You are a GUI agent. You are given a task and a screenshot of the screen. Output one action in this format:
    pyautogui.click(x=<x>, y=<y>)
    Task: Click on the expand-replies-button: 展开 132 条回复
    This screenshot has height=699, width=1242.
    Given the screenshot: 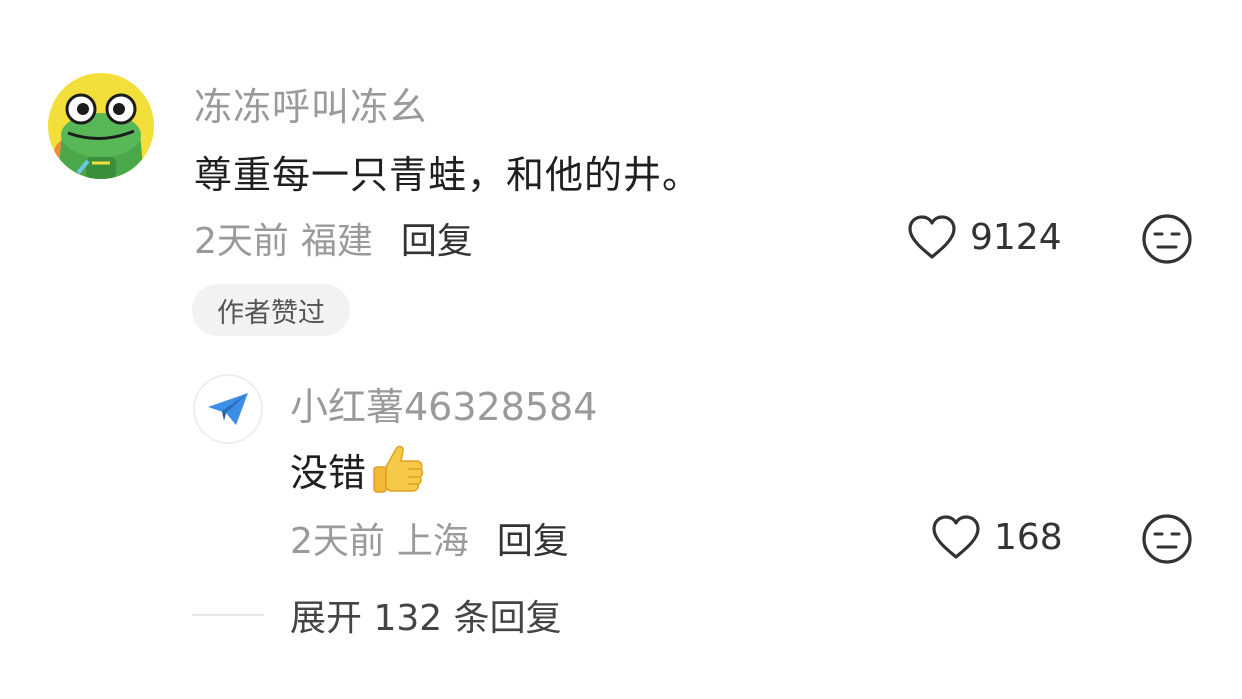 What is the action you would take?
    pyautogui.click(x=426, y=615)
    